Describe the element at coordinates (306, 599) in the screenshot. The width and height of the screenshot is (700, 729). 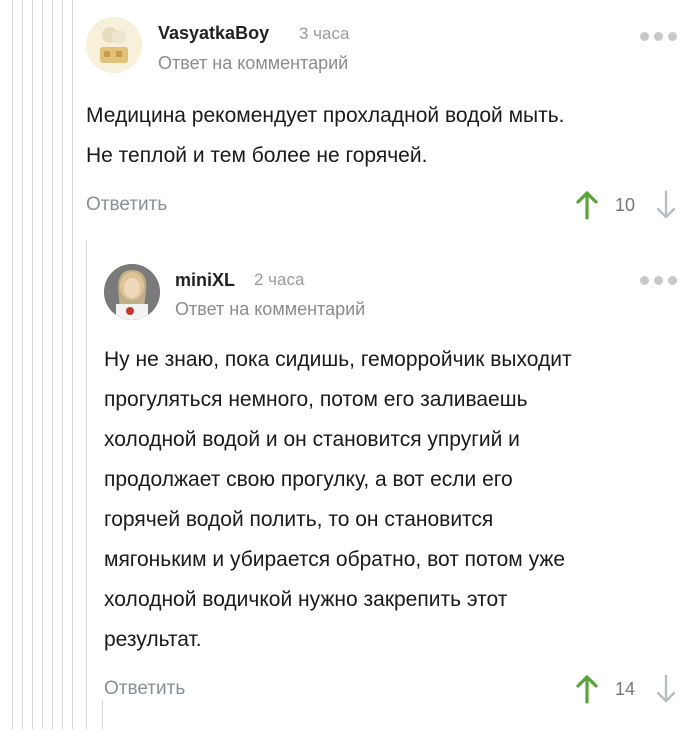
I see `comment-text-line: холодной водичкой нужно закрепить этот` at that location.